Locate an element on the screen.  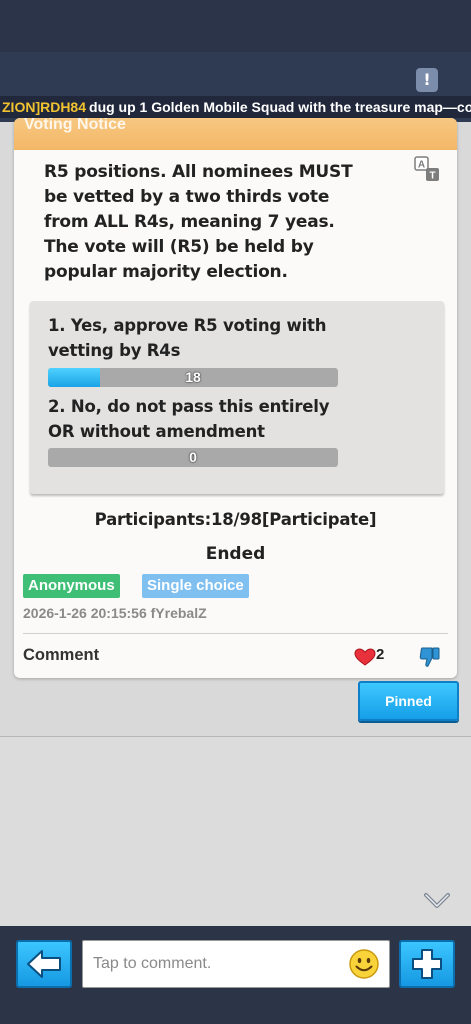
back-button is located at coordinates (44, 964).